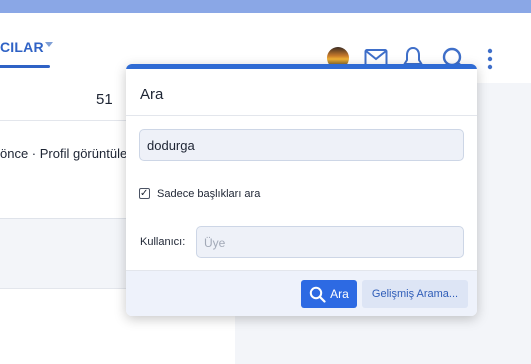 The width and height of the screenshot is (531, 364). Describe the element at coordinates (301, 66) in the screenshot. I see `popup-accent-bar` at that location.